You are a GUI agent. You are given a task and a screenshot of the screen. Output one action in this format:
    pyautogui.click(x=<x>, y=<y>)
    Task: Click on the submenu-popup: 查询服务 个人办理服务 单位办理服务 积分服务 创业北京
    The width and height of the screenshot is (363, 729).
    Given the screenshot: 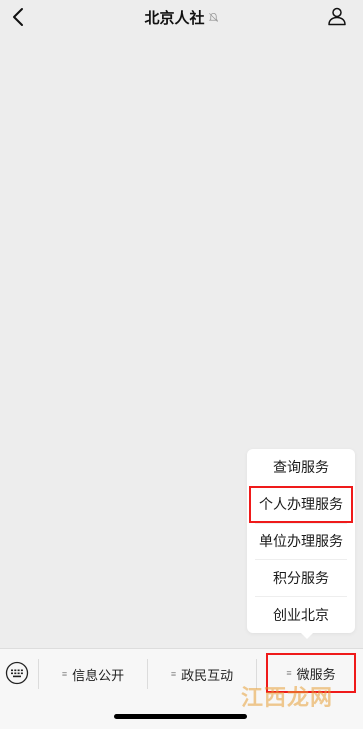 What is the action you would take?
    pyautogui.click(x=301, y=544)
    